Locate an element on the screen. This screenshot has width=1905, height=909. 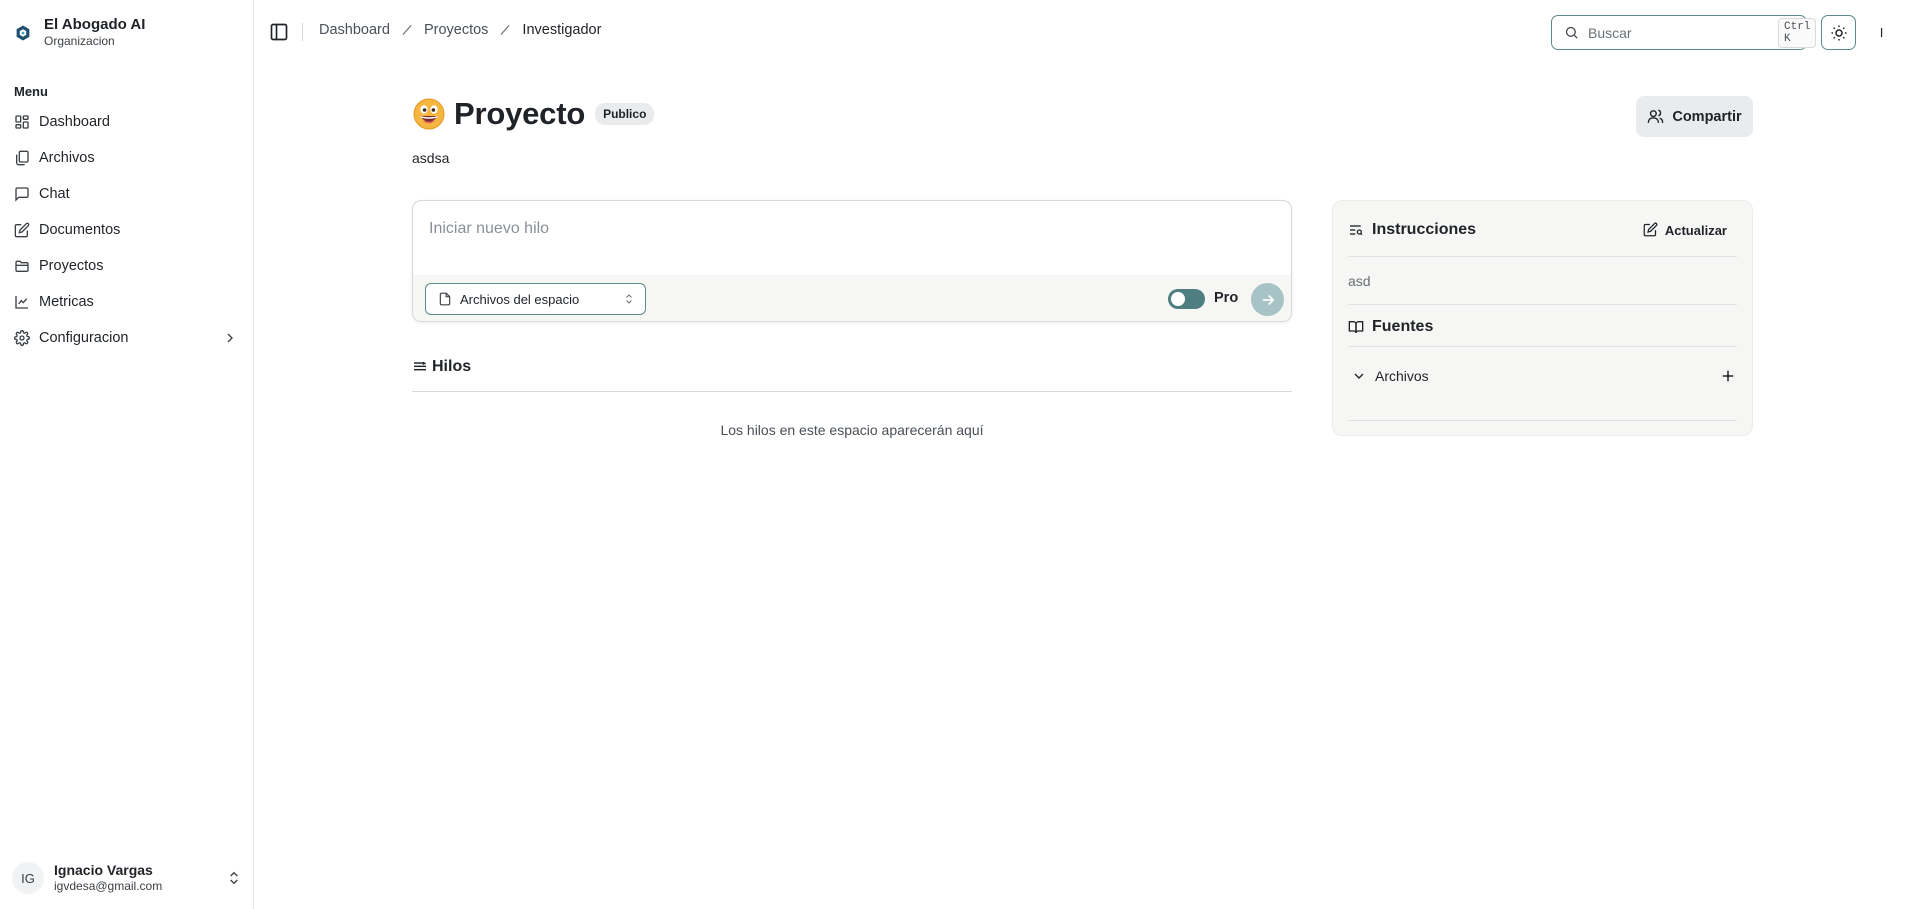
sidebar-item-documentos: Documentos is located at coordinates (126, 230).